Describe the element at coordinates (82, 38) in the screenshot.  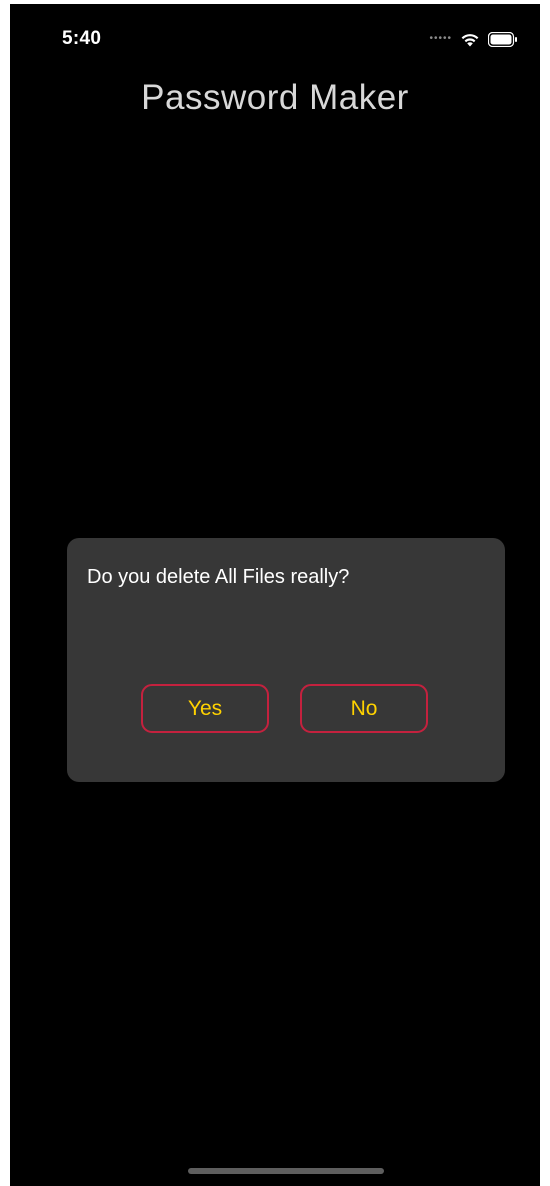
I see `status-time: 5:40` at that location.